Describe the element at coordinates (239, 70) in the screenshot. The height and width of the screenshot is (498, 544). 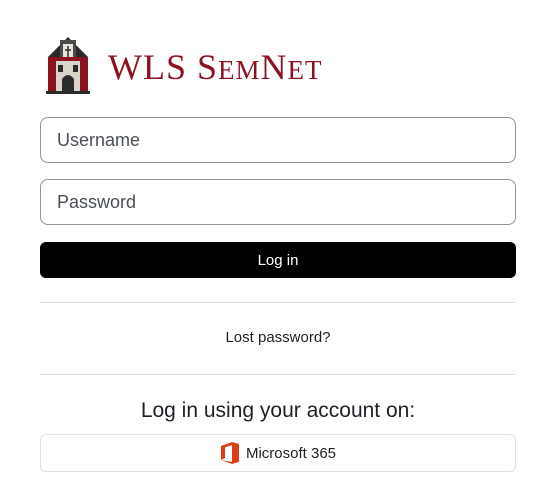
I see `logo-text-part: EM` at that location.